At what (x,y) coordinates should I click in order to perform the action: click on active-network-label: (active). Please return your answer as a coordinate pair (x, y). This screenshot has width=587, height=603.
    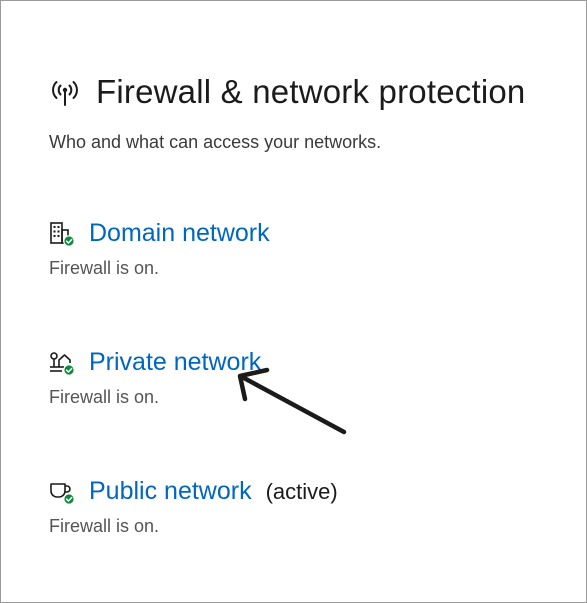
    Looking at the image, I should click on (301, 491).